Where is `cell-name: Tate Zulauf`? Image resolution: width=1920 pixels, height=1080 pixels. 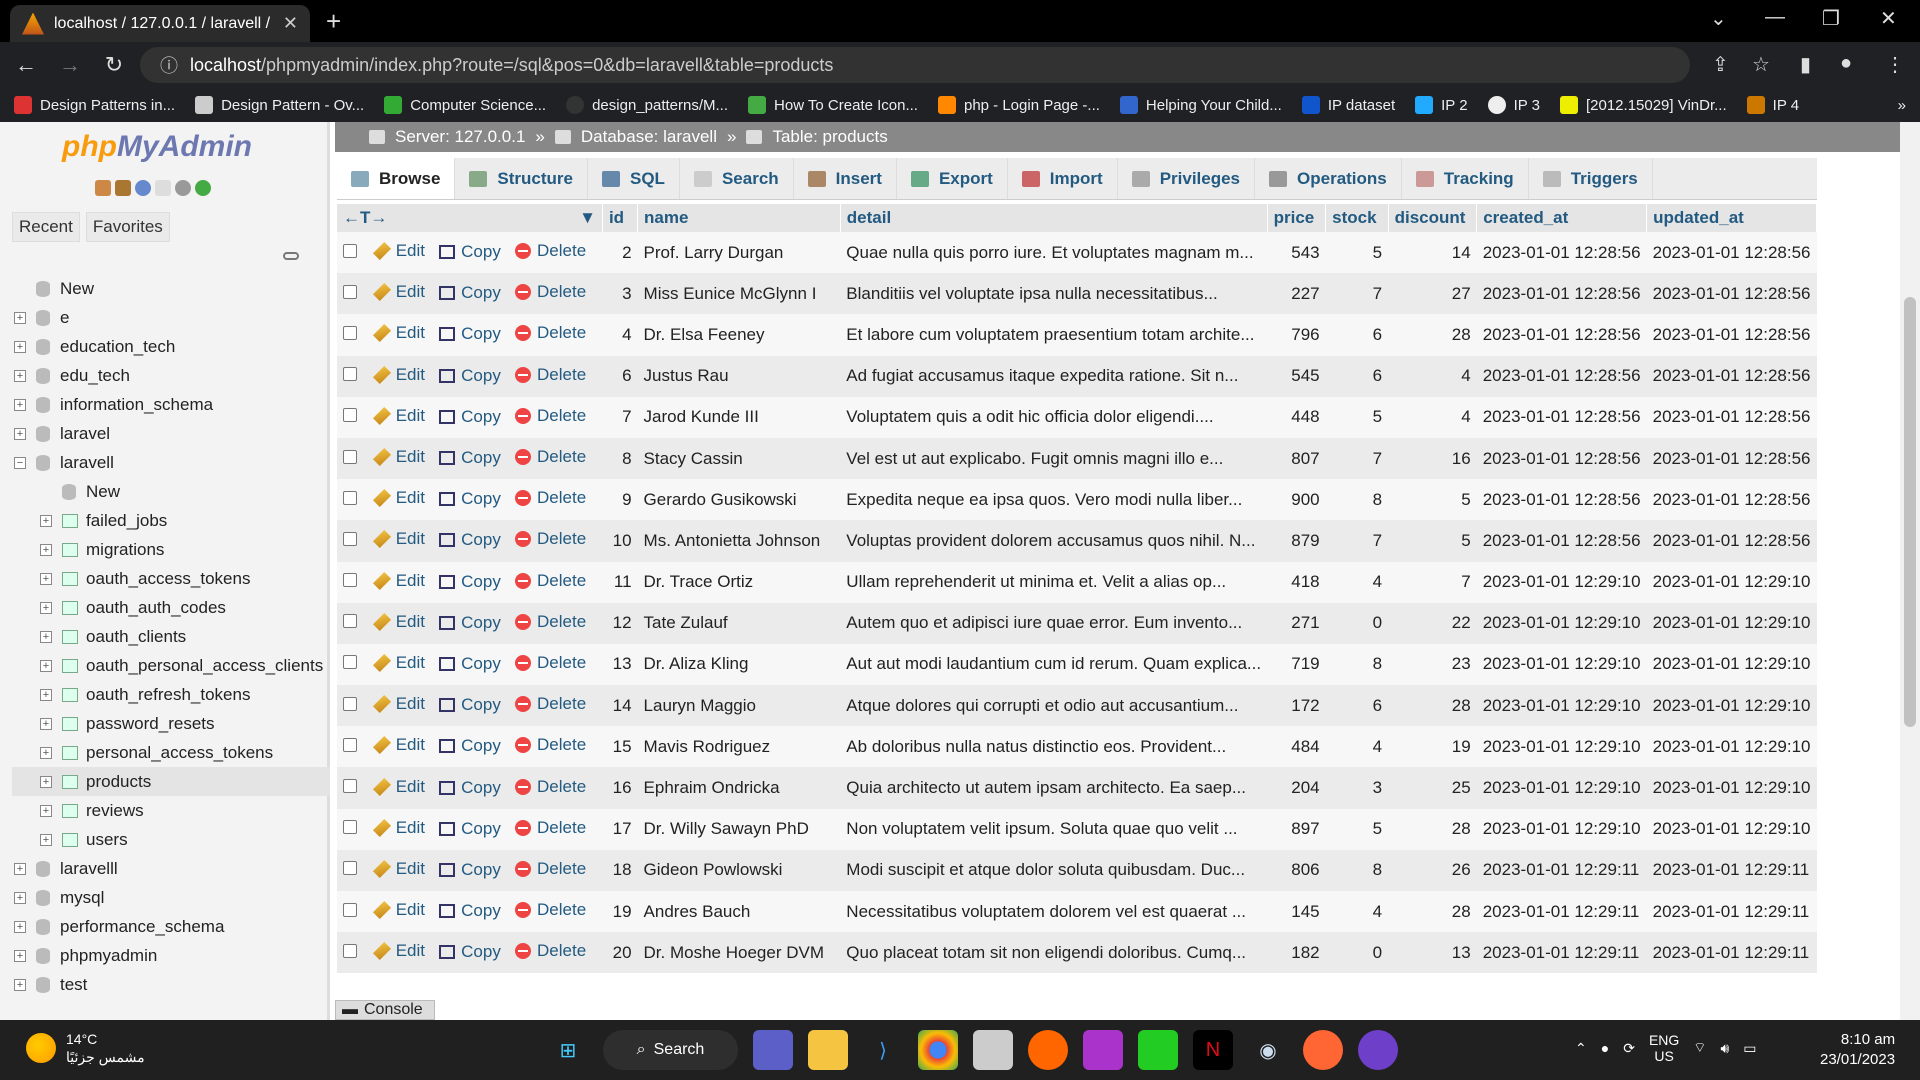 cell-name: Tate Zulauf is located at coordinates (739, 623).